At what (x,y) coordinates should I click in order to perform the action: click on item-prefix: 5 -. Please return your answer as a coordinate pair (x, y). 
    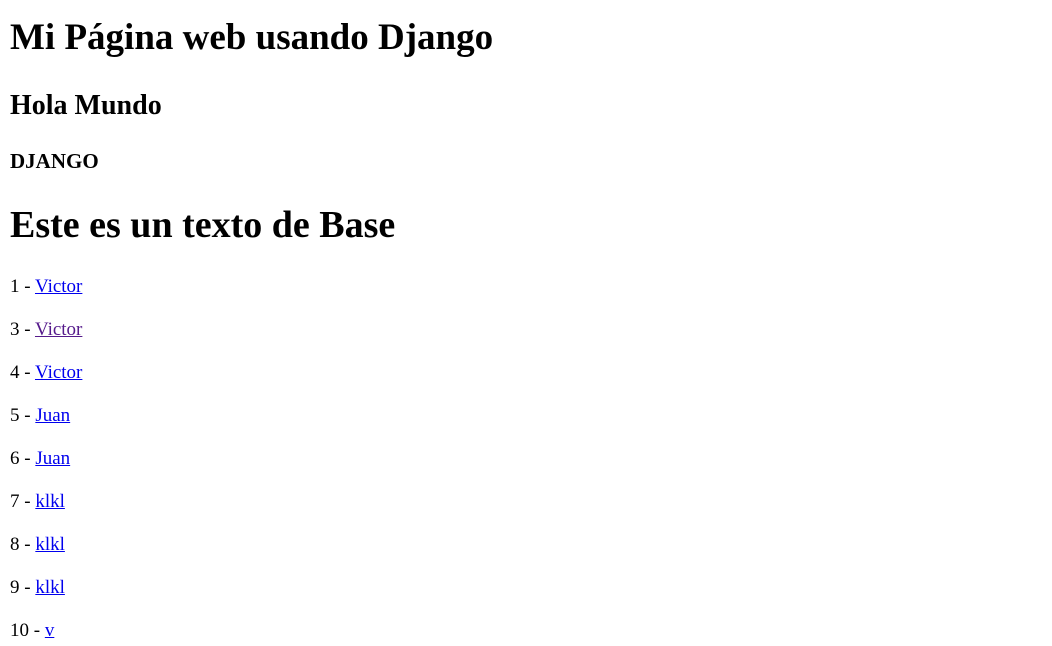
    Looking at the image, I should click on (23, 415).